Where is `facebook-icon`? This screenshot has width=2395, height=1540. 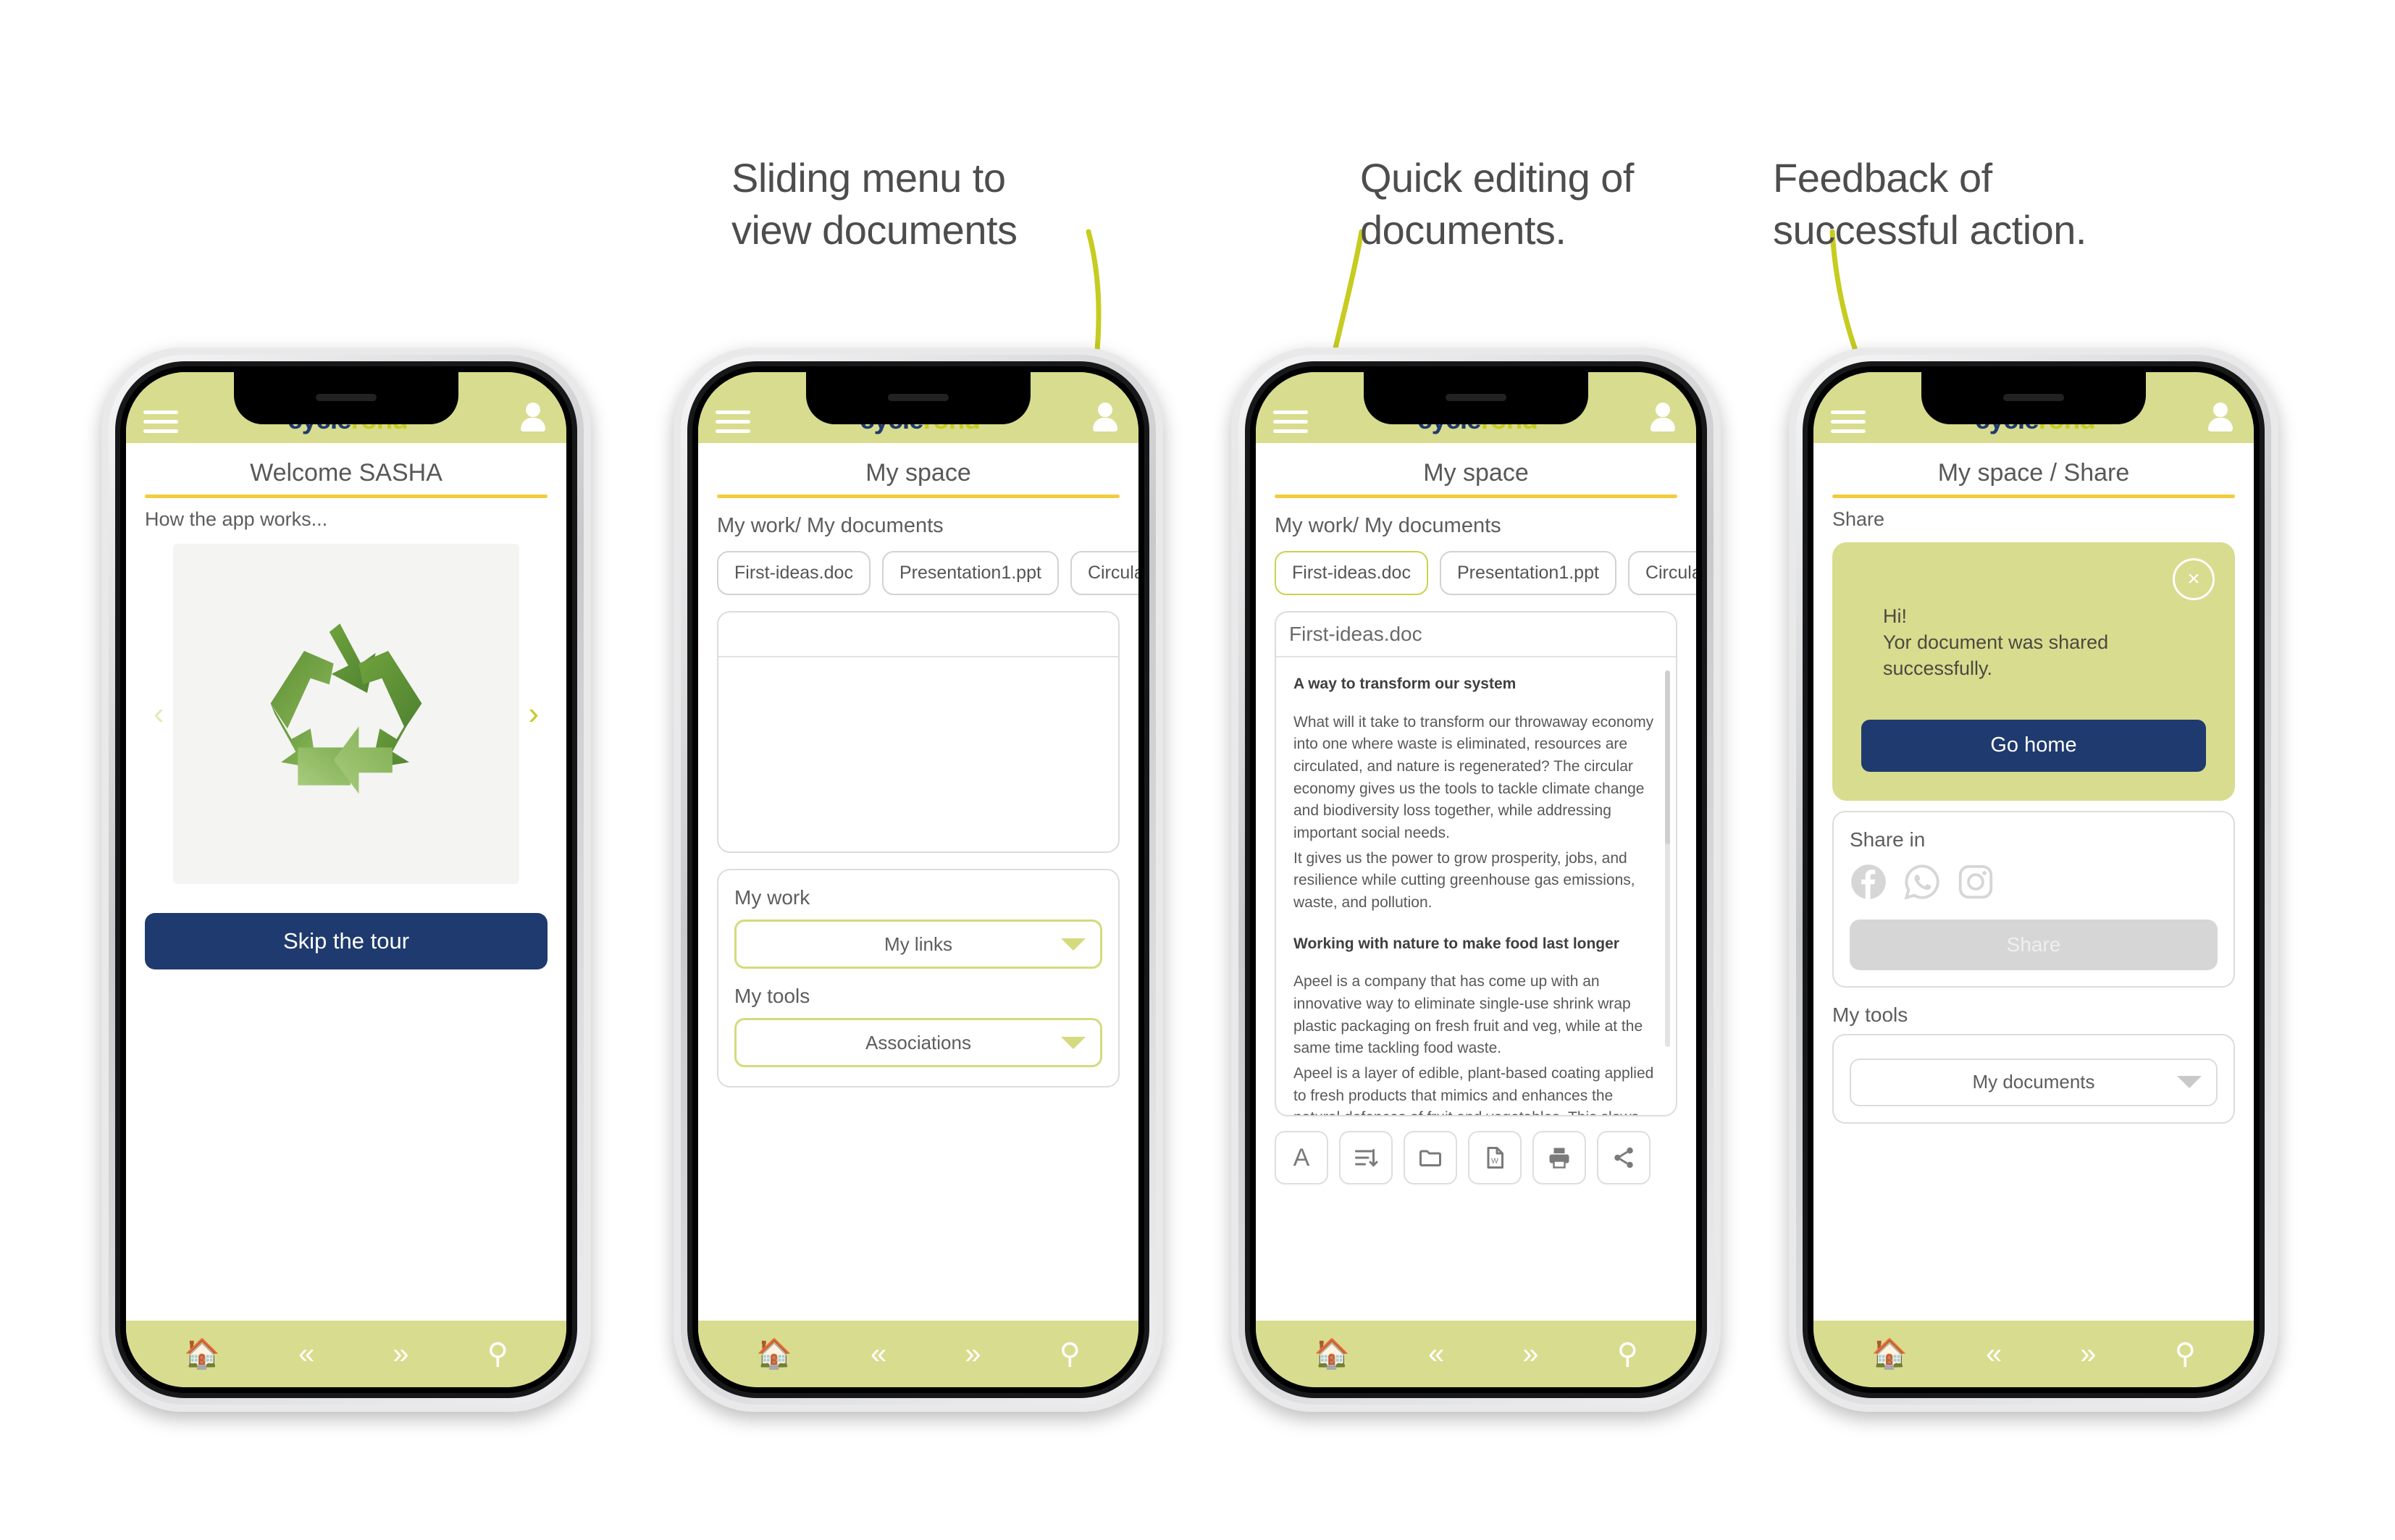
facebook-icon is located at coordinates (1868, 882).